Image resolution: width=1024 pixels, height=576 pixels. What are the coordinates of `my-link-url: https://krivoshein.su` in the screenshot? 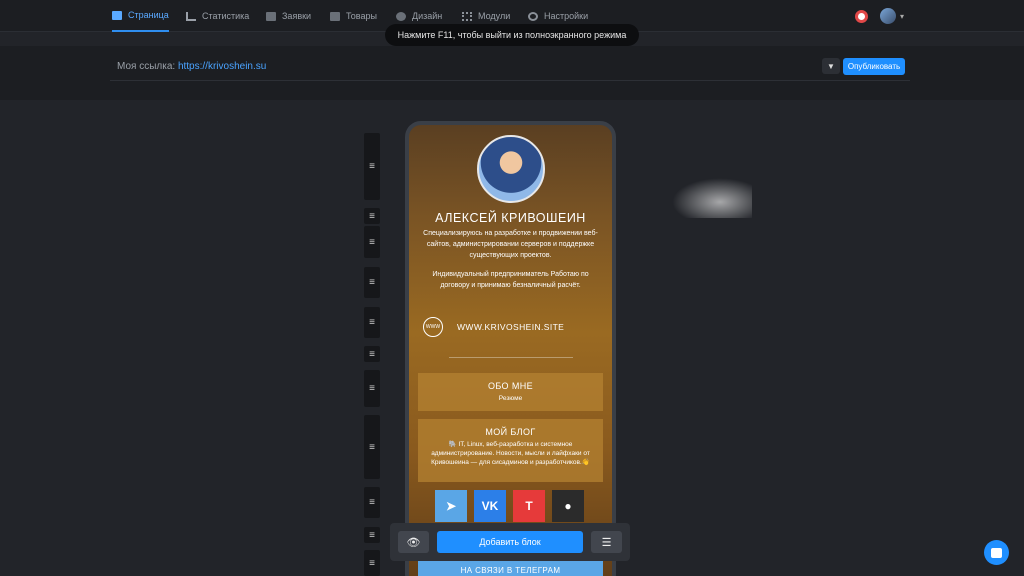 It's located at (222, 66).